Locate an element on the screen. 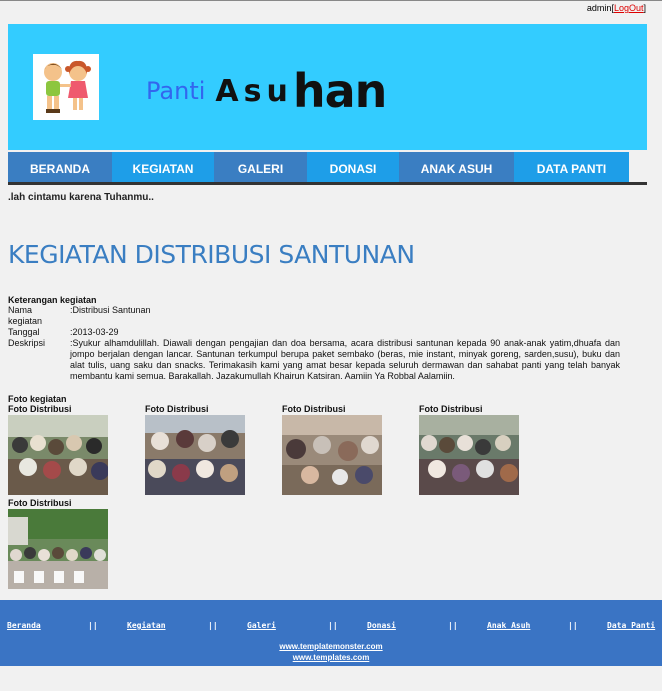 This screenshot has height=691, width=662. nav-galeri: GALERI is located at coordinates (260, 167).